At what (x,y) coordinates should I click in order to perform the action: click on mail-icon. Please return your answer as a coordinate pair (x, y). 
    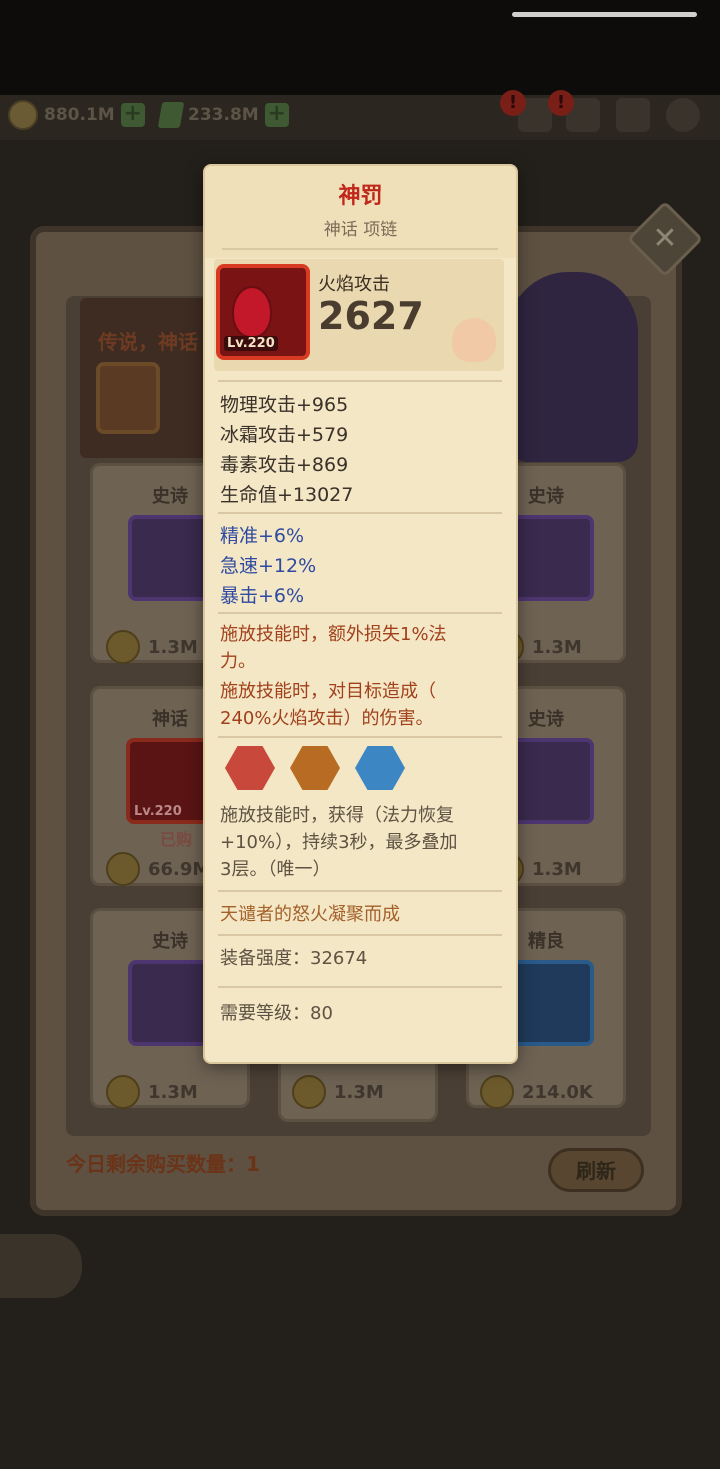
    Looking at the image, I should click on (633, 115).